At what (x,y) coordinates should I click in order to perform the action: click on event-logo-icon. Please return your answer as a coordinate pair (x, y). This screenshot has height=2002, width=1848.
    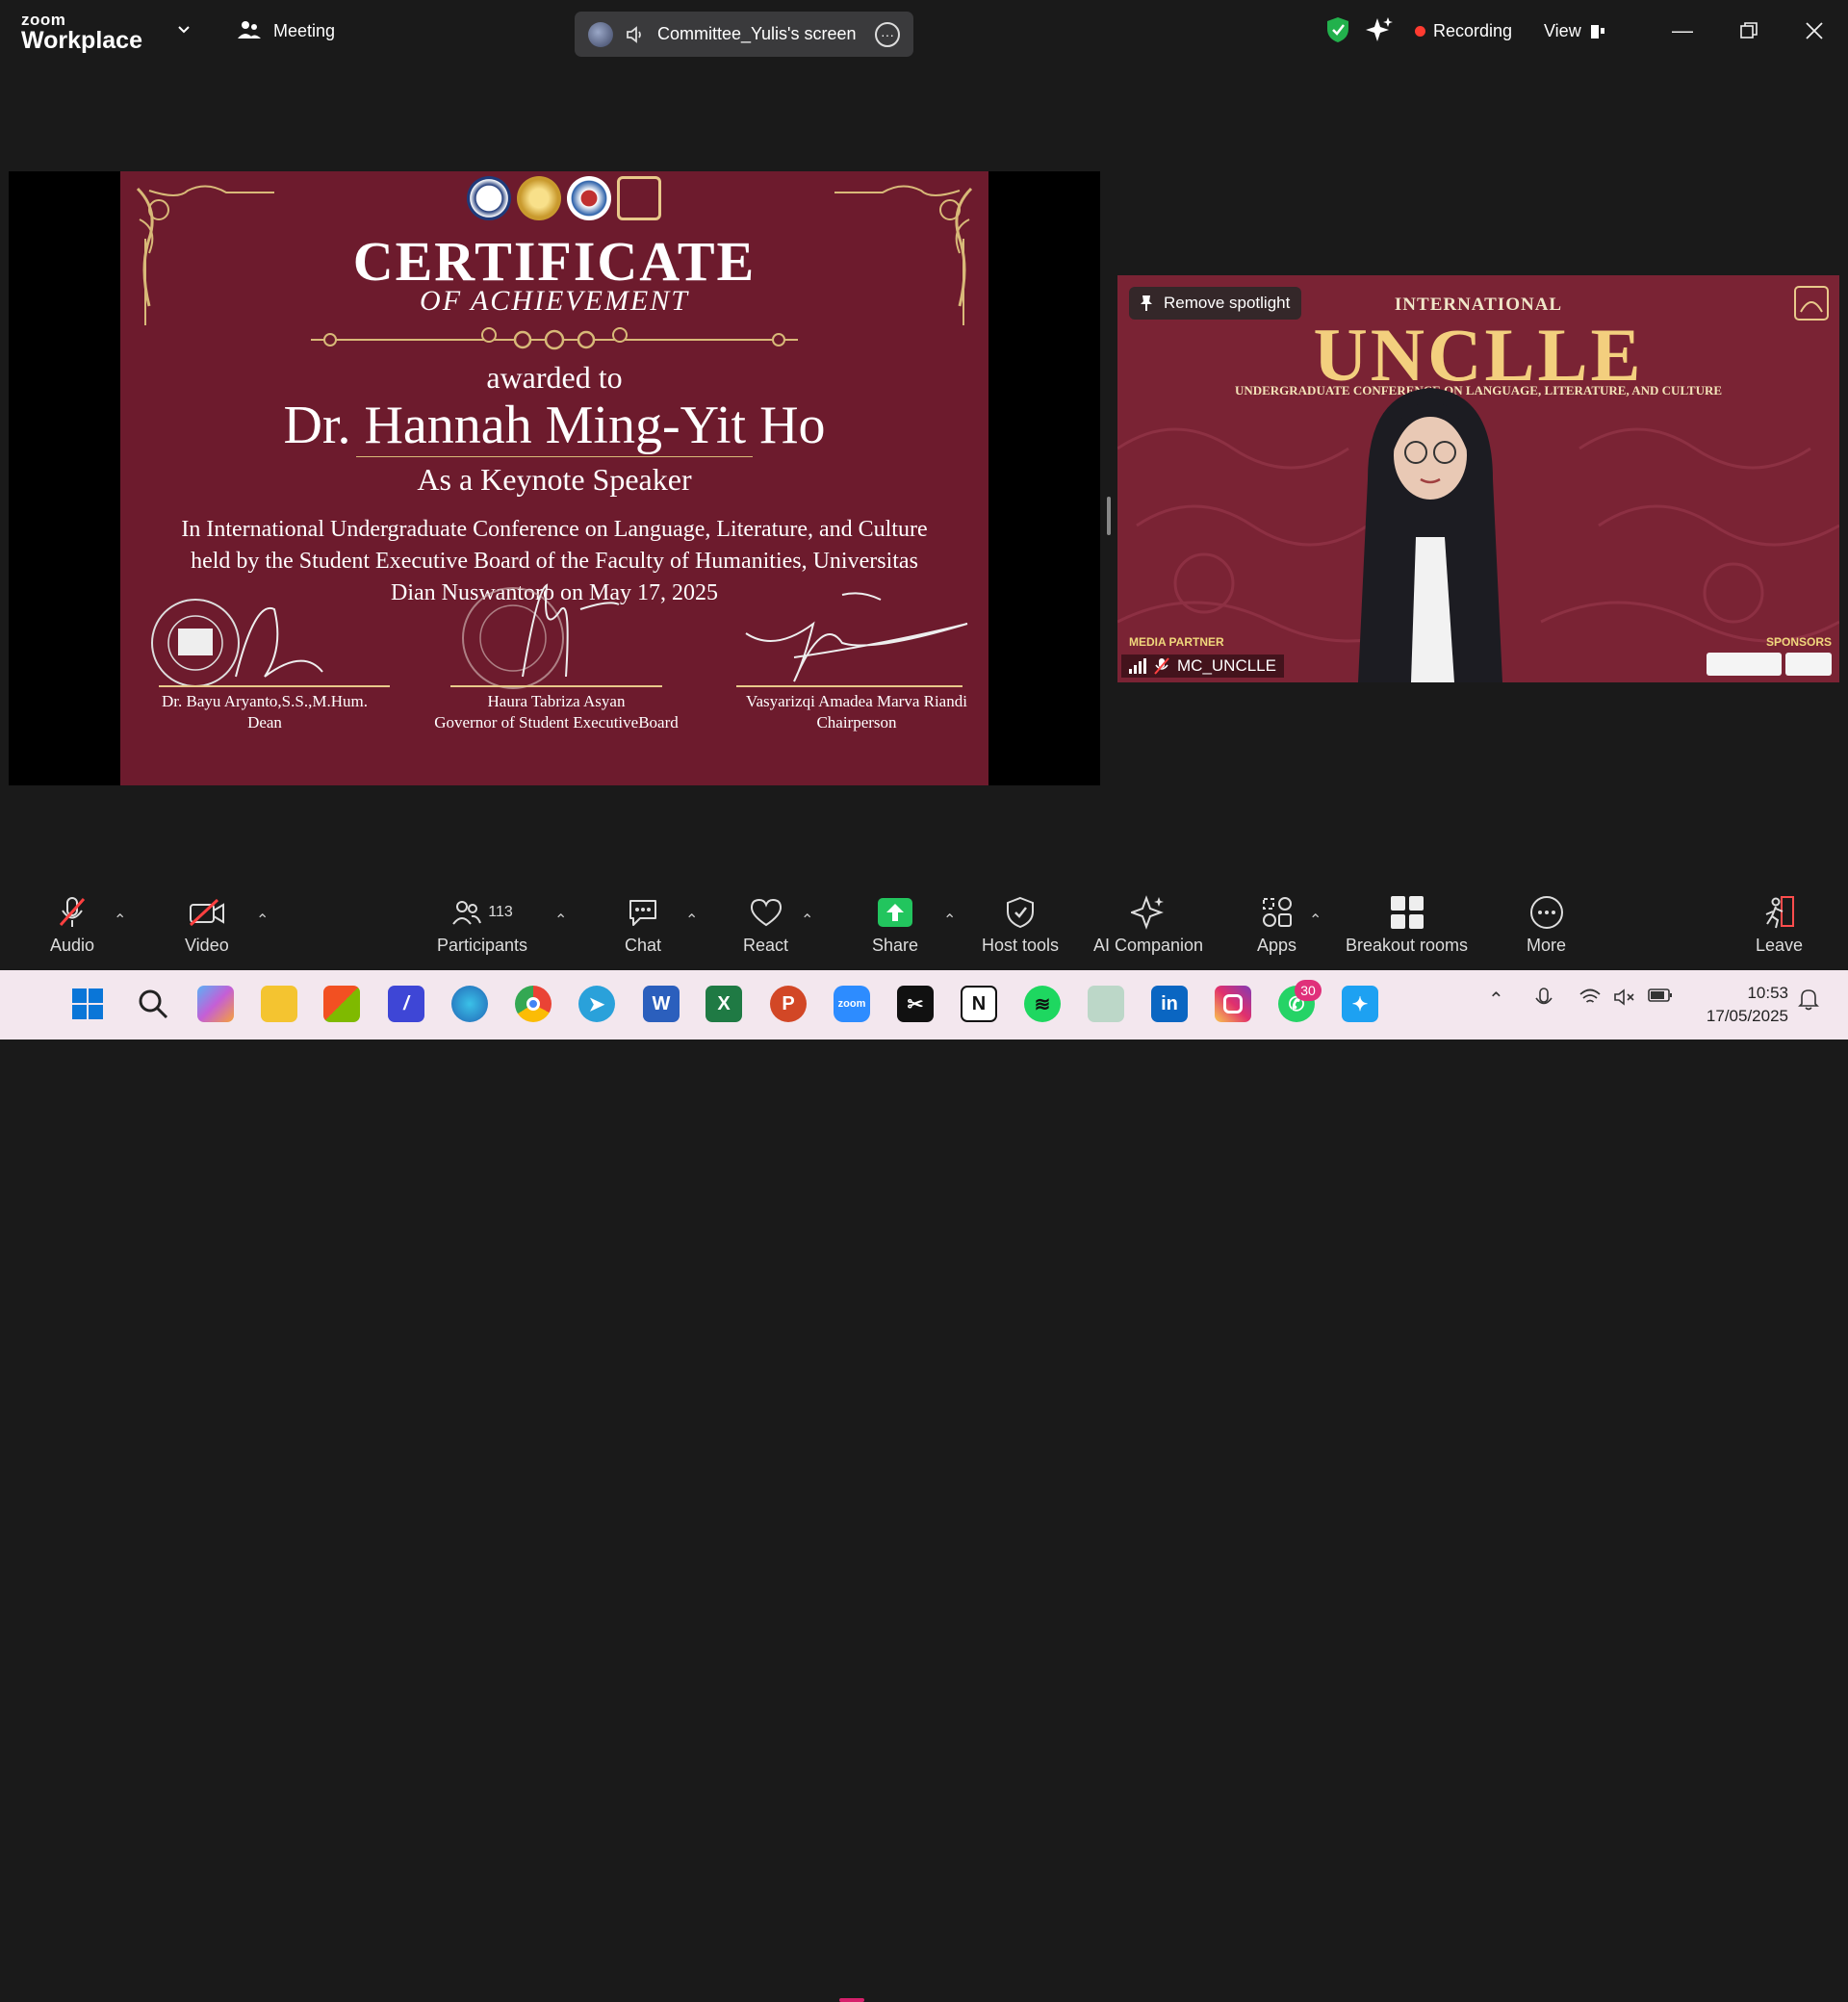
    Looking at the image, I should click on (1811, 303).